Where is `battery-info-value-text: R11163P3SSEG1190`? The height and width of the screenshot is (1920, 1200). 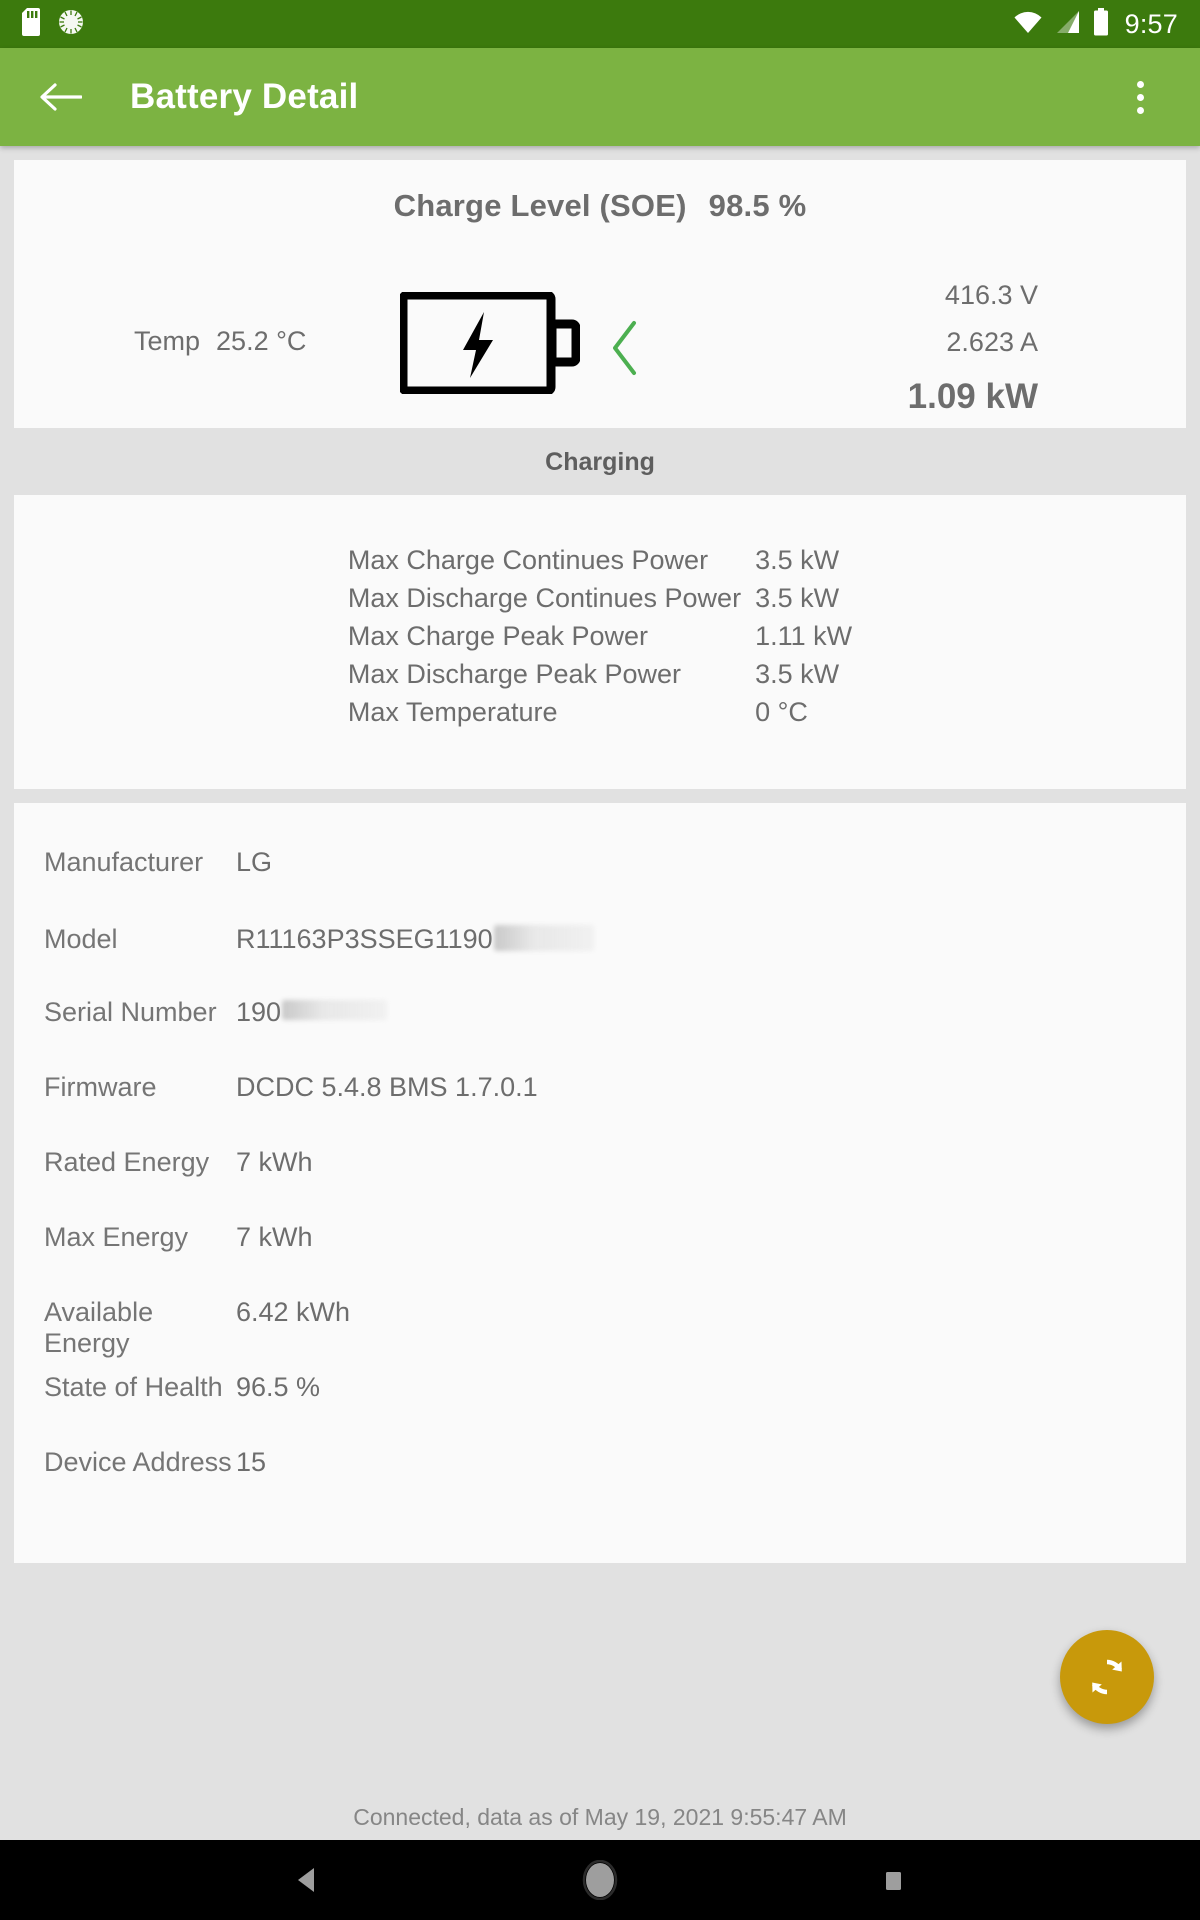
battery-info-value-text: R11163P3SSEG1190 is located at coordinates (364, 939).